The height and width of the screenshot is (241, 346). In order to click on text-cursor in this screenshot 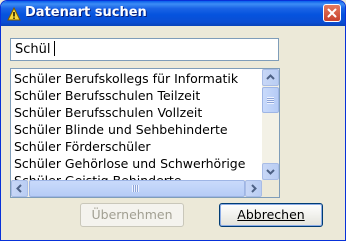, I will do `click(54, 48)`.